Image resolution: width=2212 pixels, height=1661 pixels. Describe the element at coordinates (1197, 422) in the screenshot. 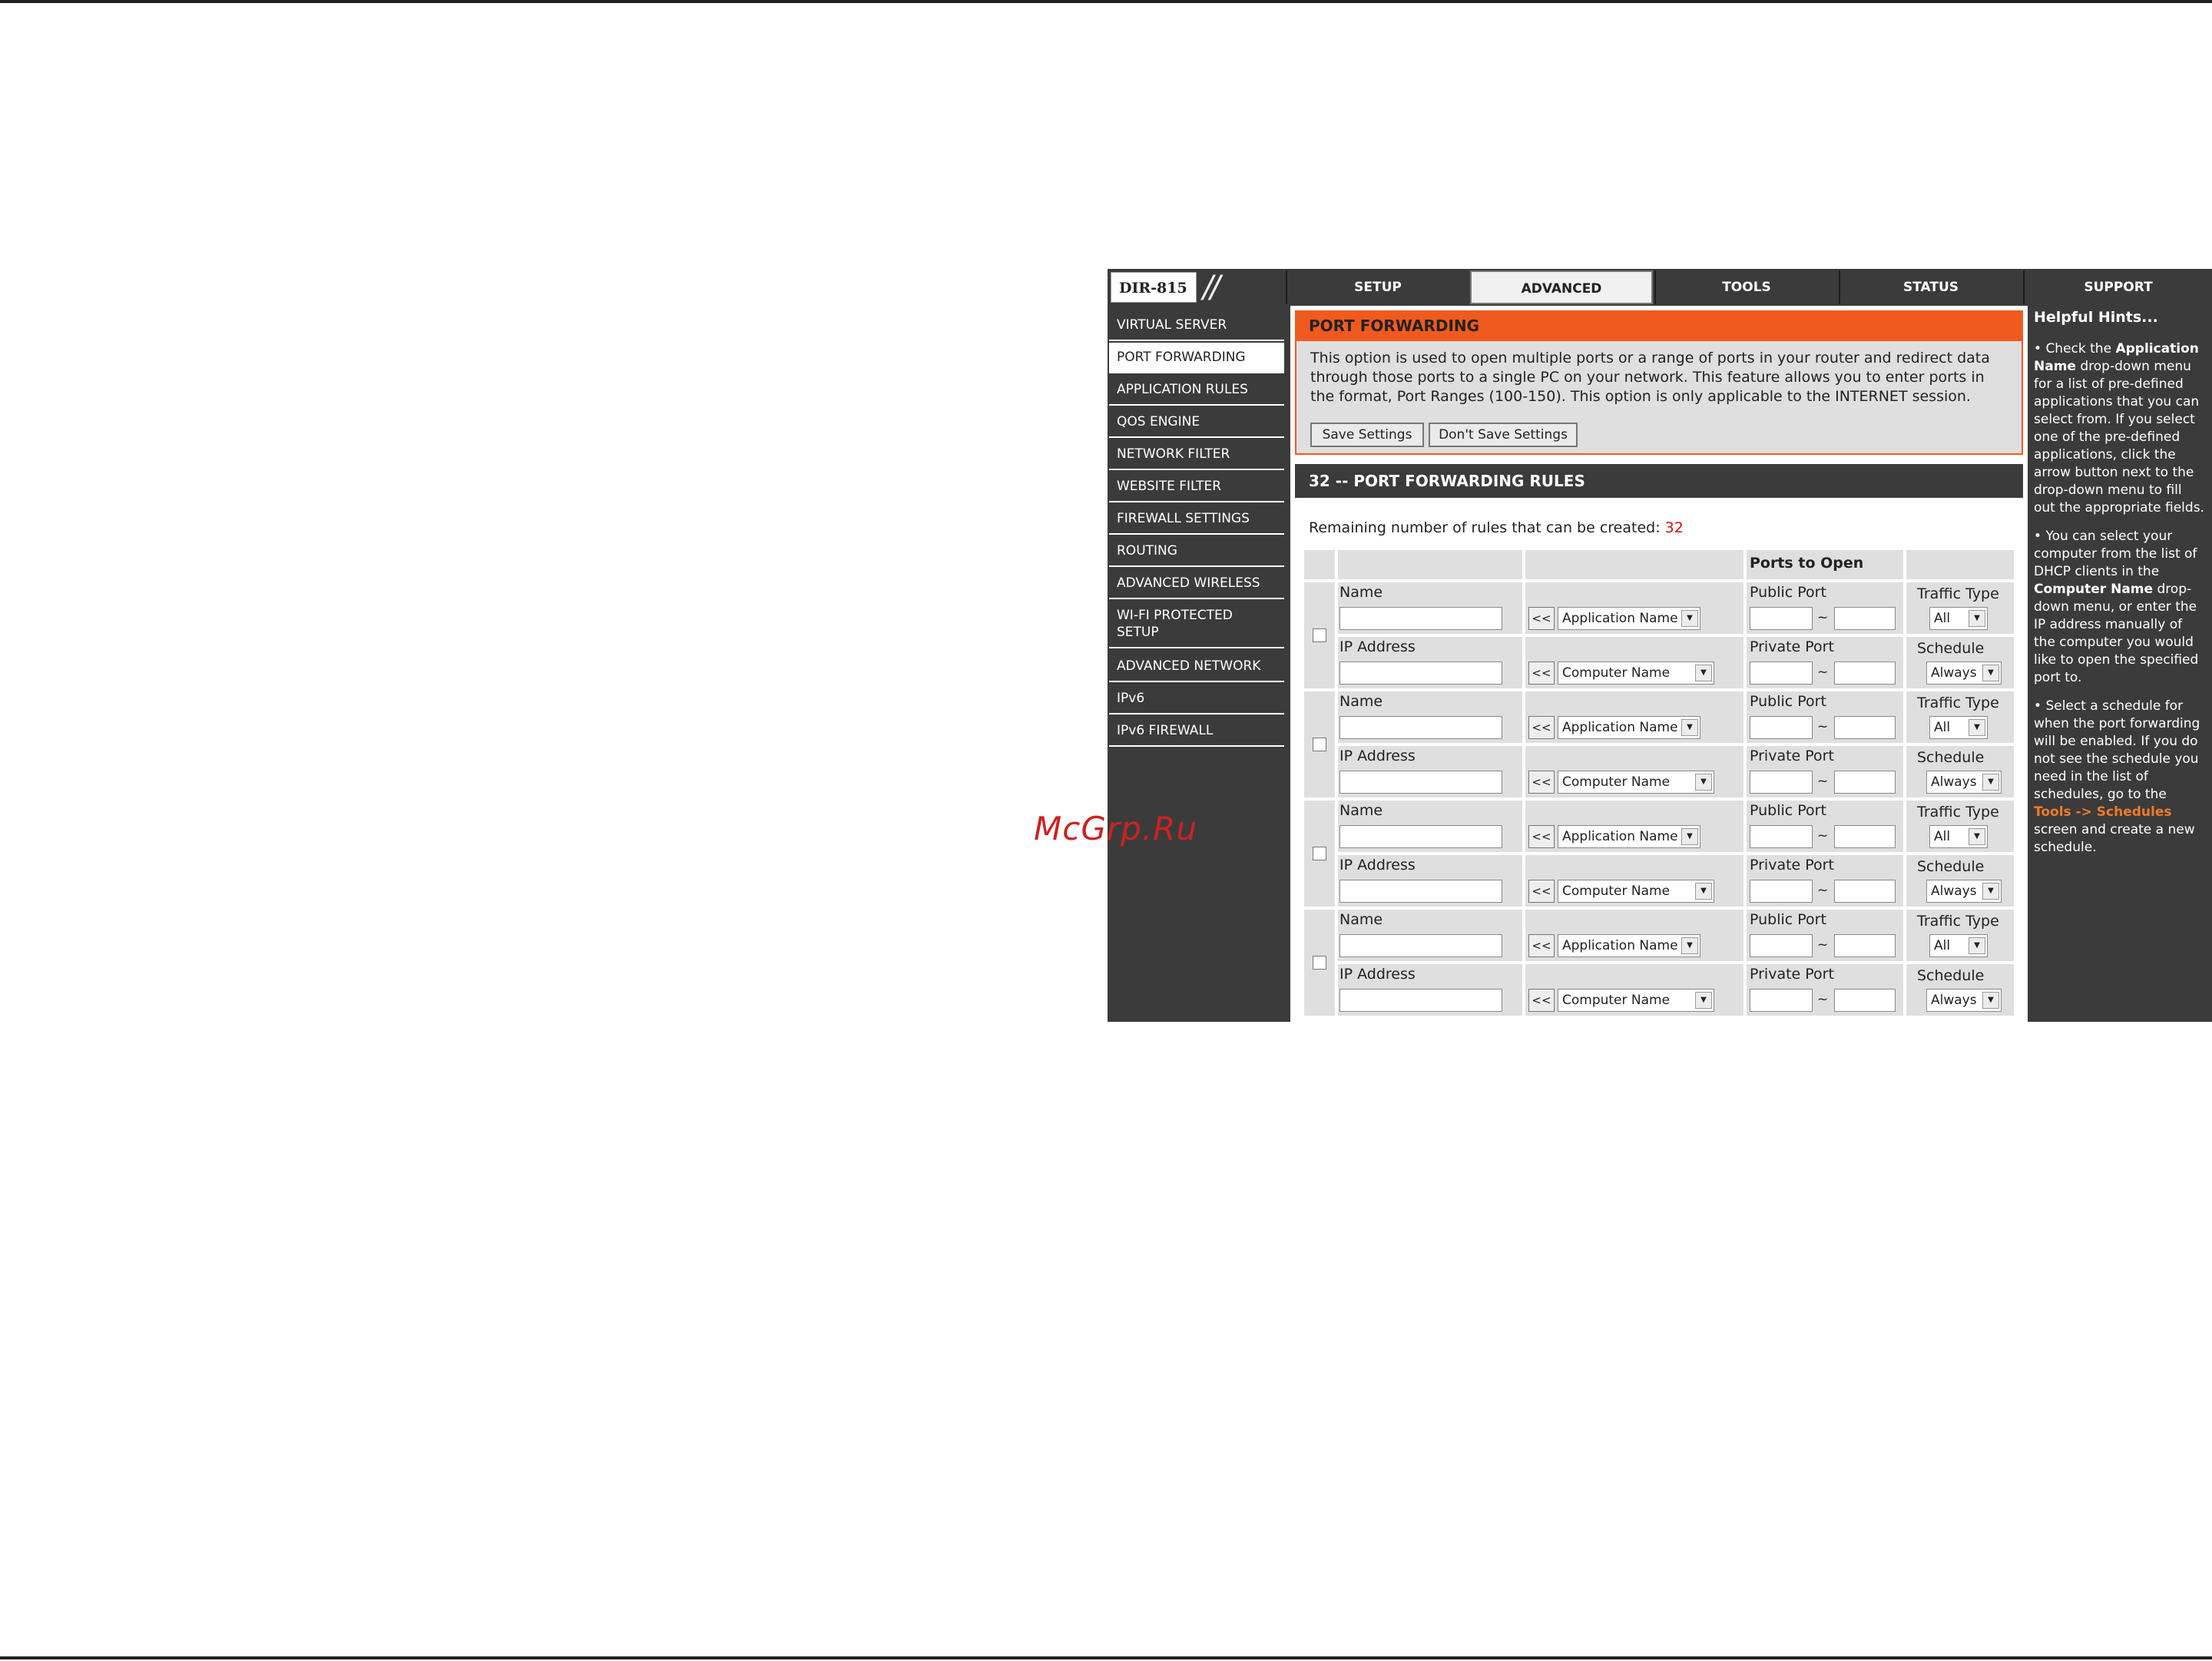

I see `sidebar-item-qos-engine: QOS ENGINE` at that location.